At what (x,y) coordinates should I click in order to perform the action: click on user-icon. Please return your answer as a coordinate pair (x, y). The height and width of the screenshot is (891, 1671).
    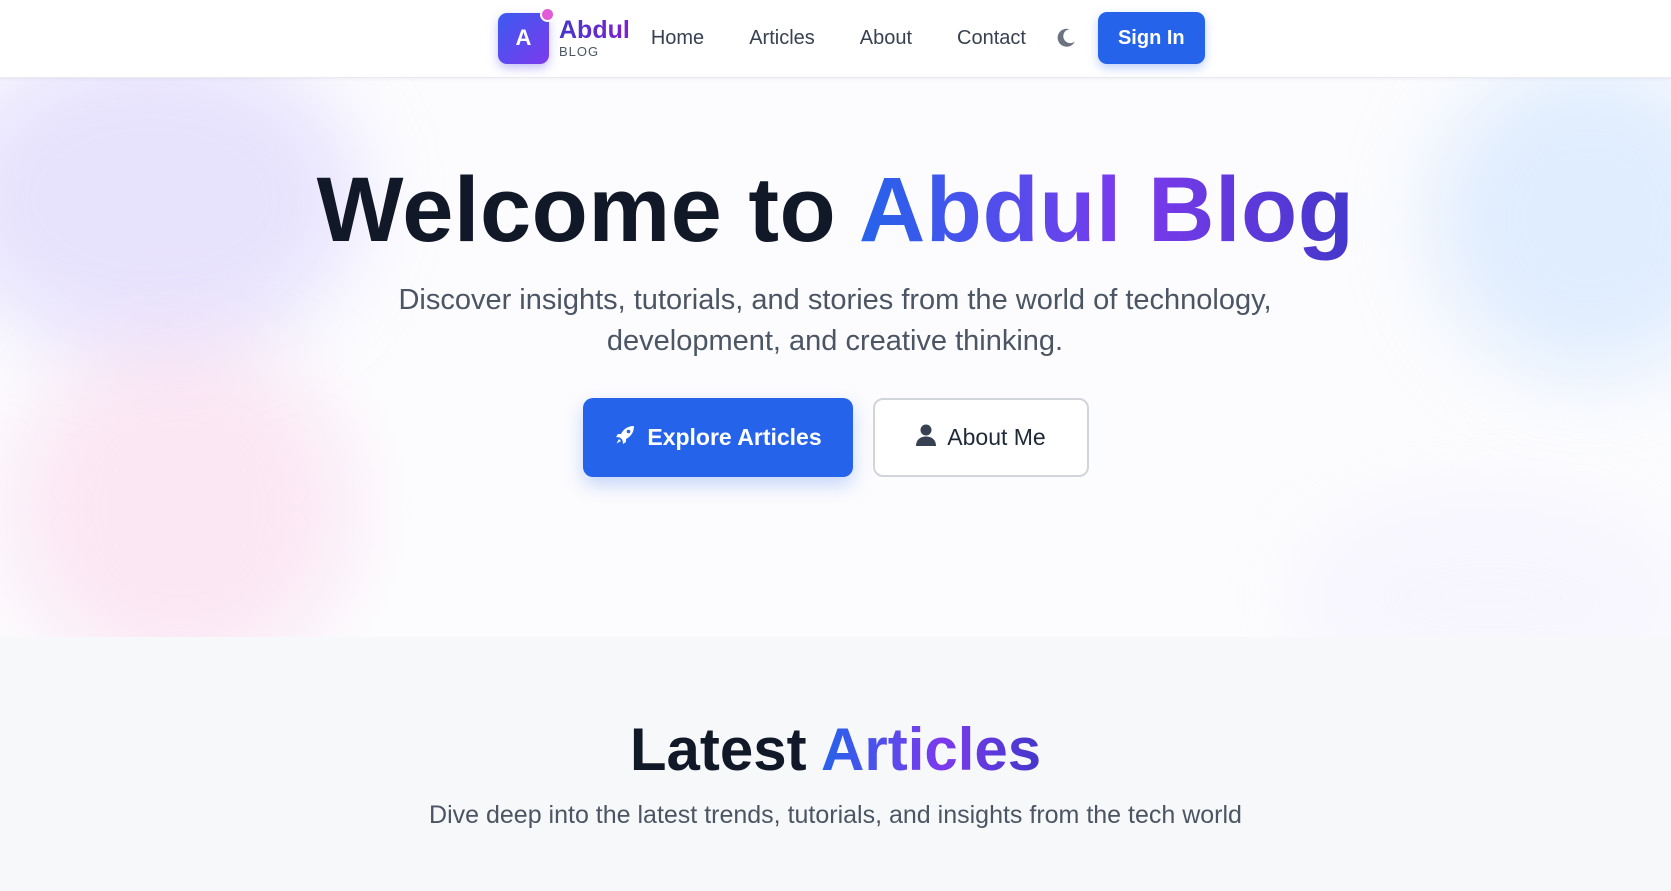
    Looking at the image, I should click on (926, 438).